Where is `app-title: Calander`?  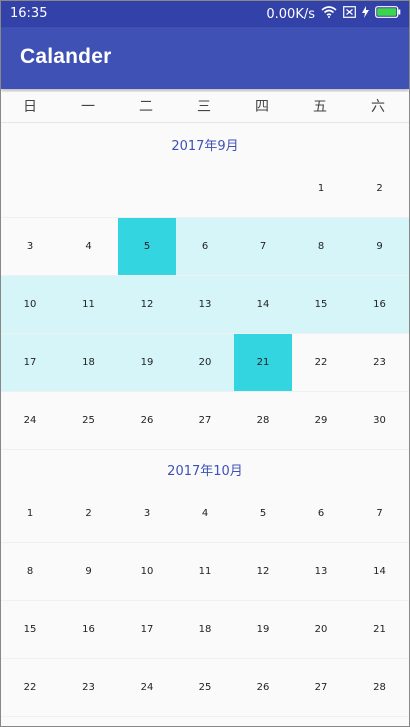 app-title: Calander is located at coordinates (66, 56).